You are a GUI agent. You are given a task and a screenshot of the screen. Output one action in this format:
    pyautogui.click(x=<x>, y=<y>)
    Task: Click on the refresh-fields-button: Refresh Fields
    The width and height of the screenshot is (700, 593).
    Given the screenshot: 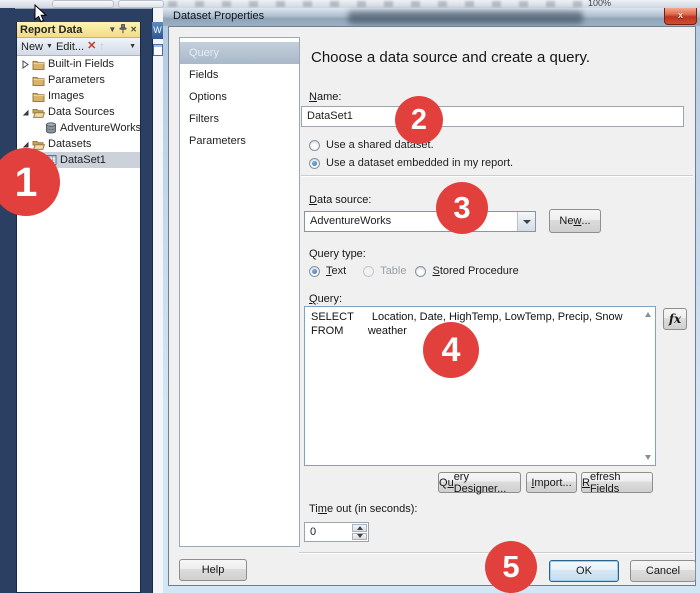 What is the action you would take?
    pyautogui.click(x=617, y=483)
    